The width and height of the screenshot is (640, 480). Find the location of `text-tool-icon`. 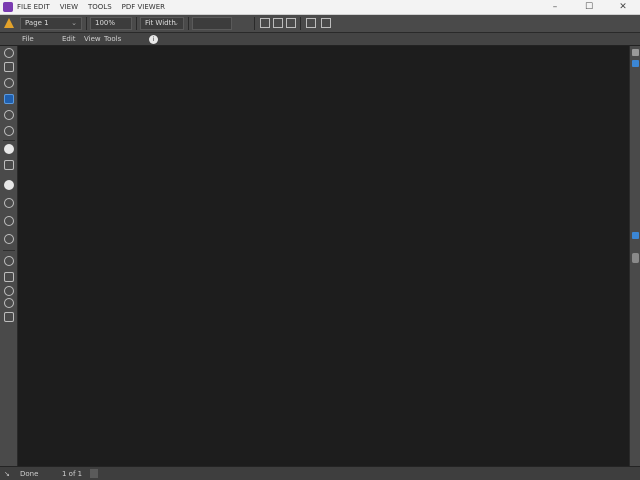

text-tool-icon is located at coordinates (9, 165).